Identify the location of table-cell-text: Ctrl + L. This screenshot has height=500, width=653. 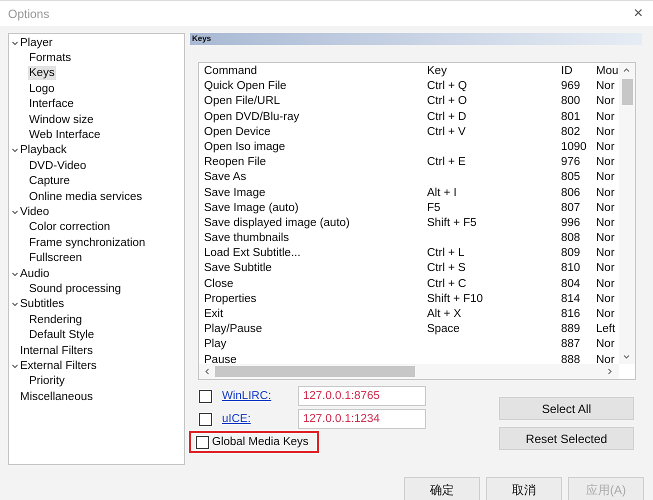
(446, 254).